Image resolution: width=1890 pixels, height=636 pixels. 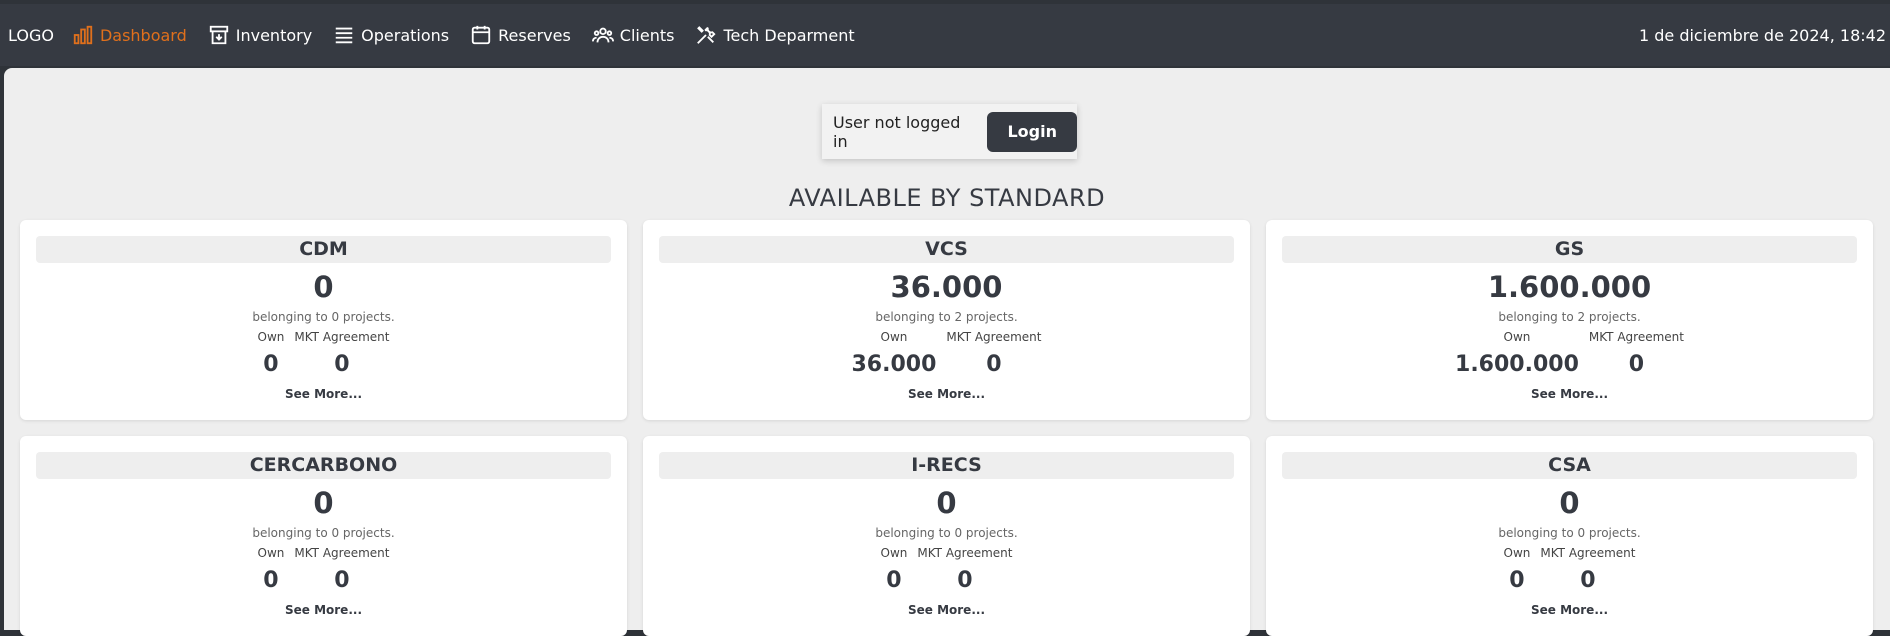 What do you see at coordinates (344, 35) in the screenshot?
I see `list-icon` at bounding box center [344, 35].